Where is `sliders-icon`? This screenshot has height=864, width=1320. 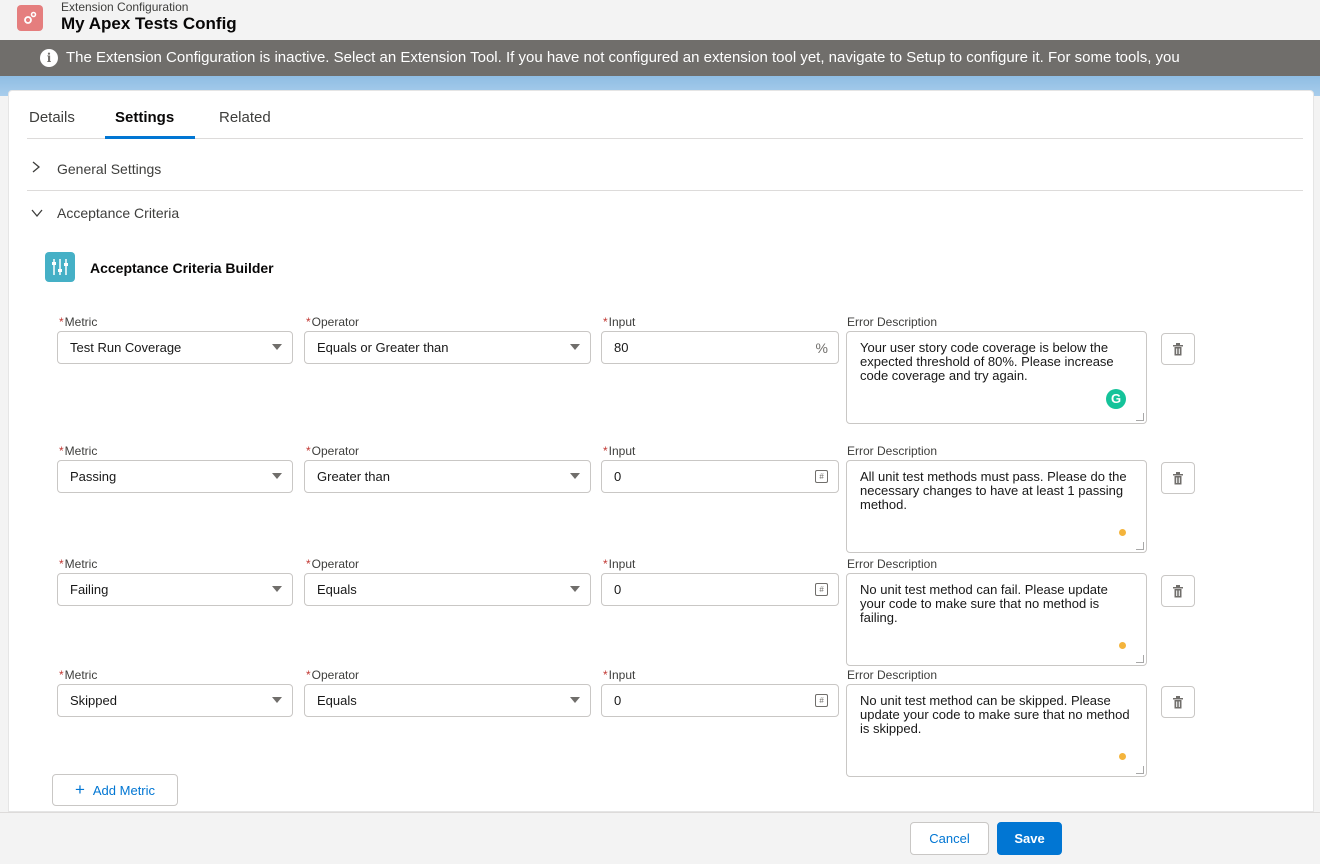
sliders-icon is located at coordinates (60, 267).